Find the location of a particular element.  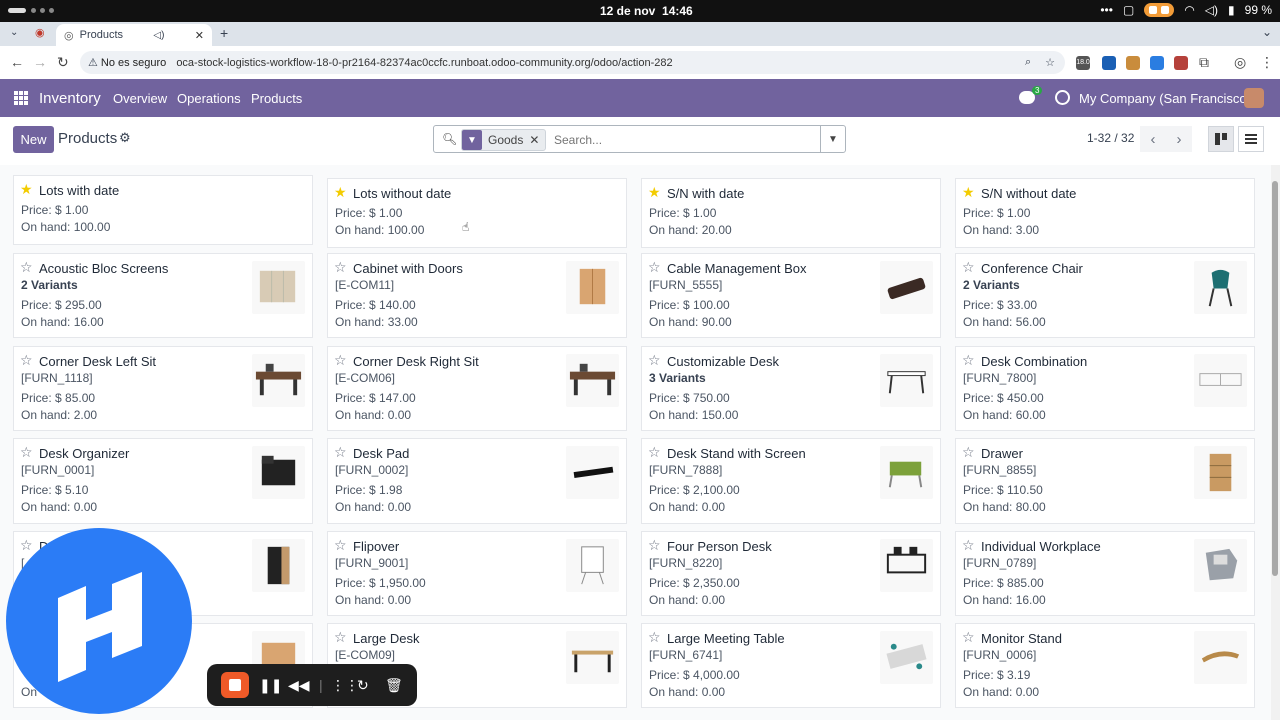

pager-next-button: › is located at coordinates (1179, 139).